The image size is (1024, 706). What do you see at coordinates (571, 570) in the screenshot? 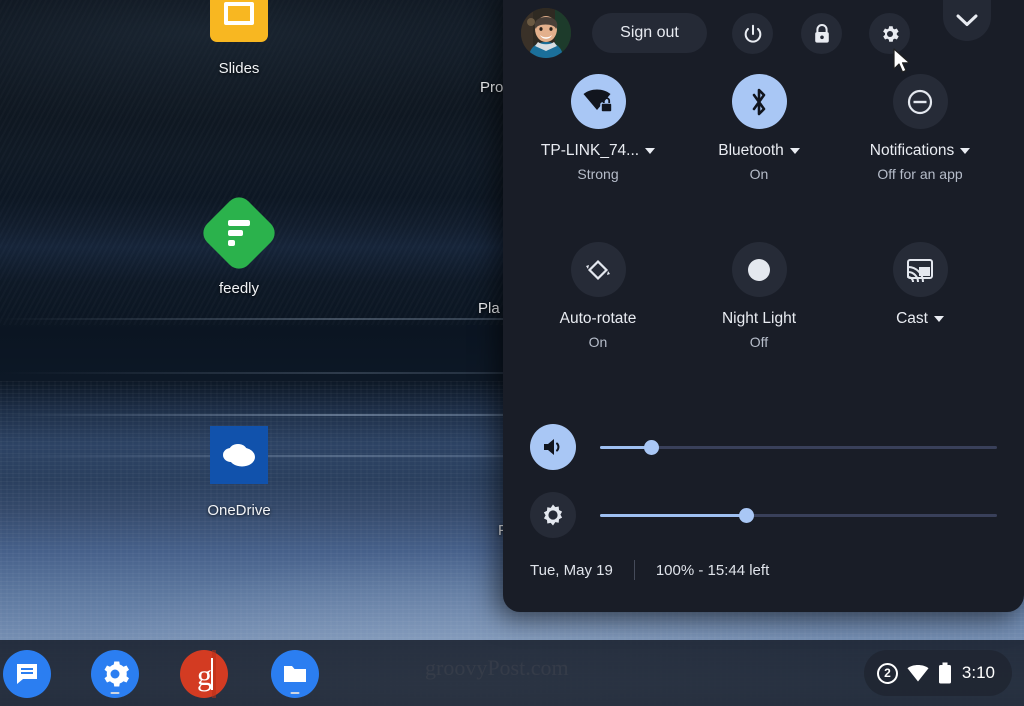
I see `date-label: Tue, May 19` at bounding box center [571, 570].